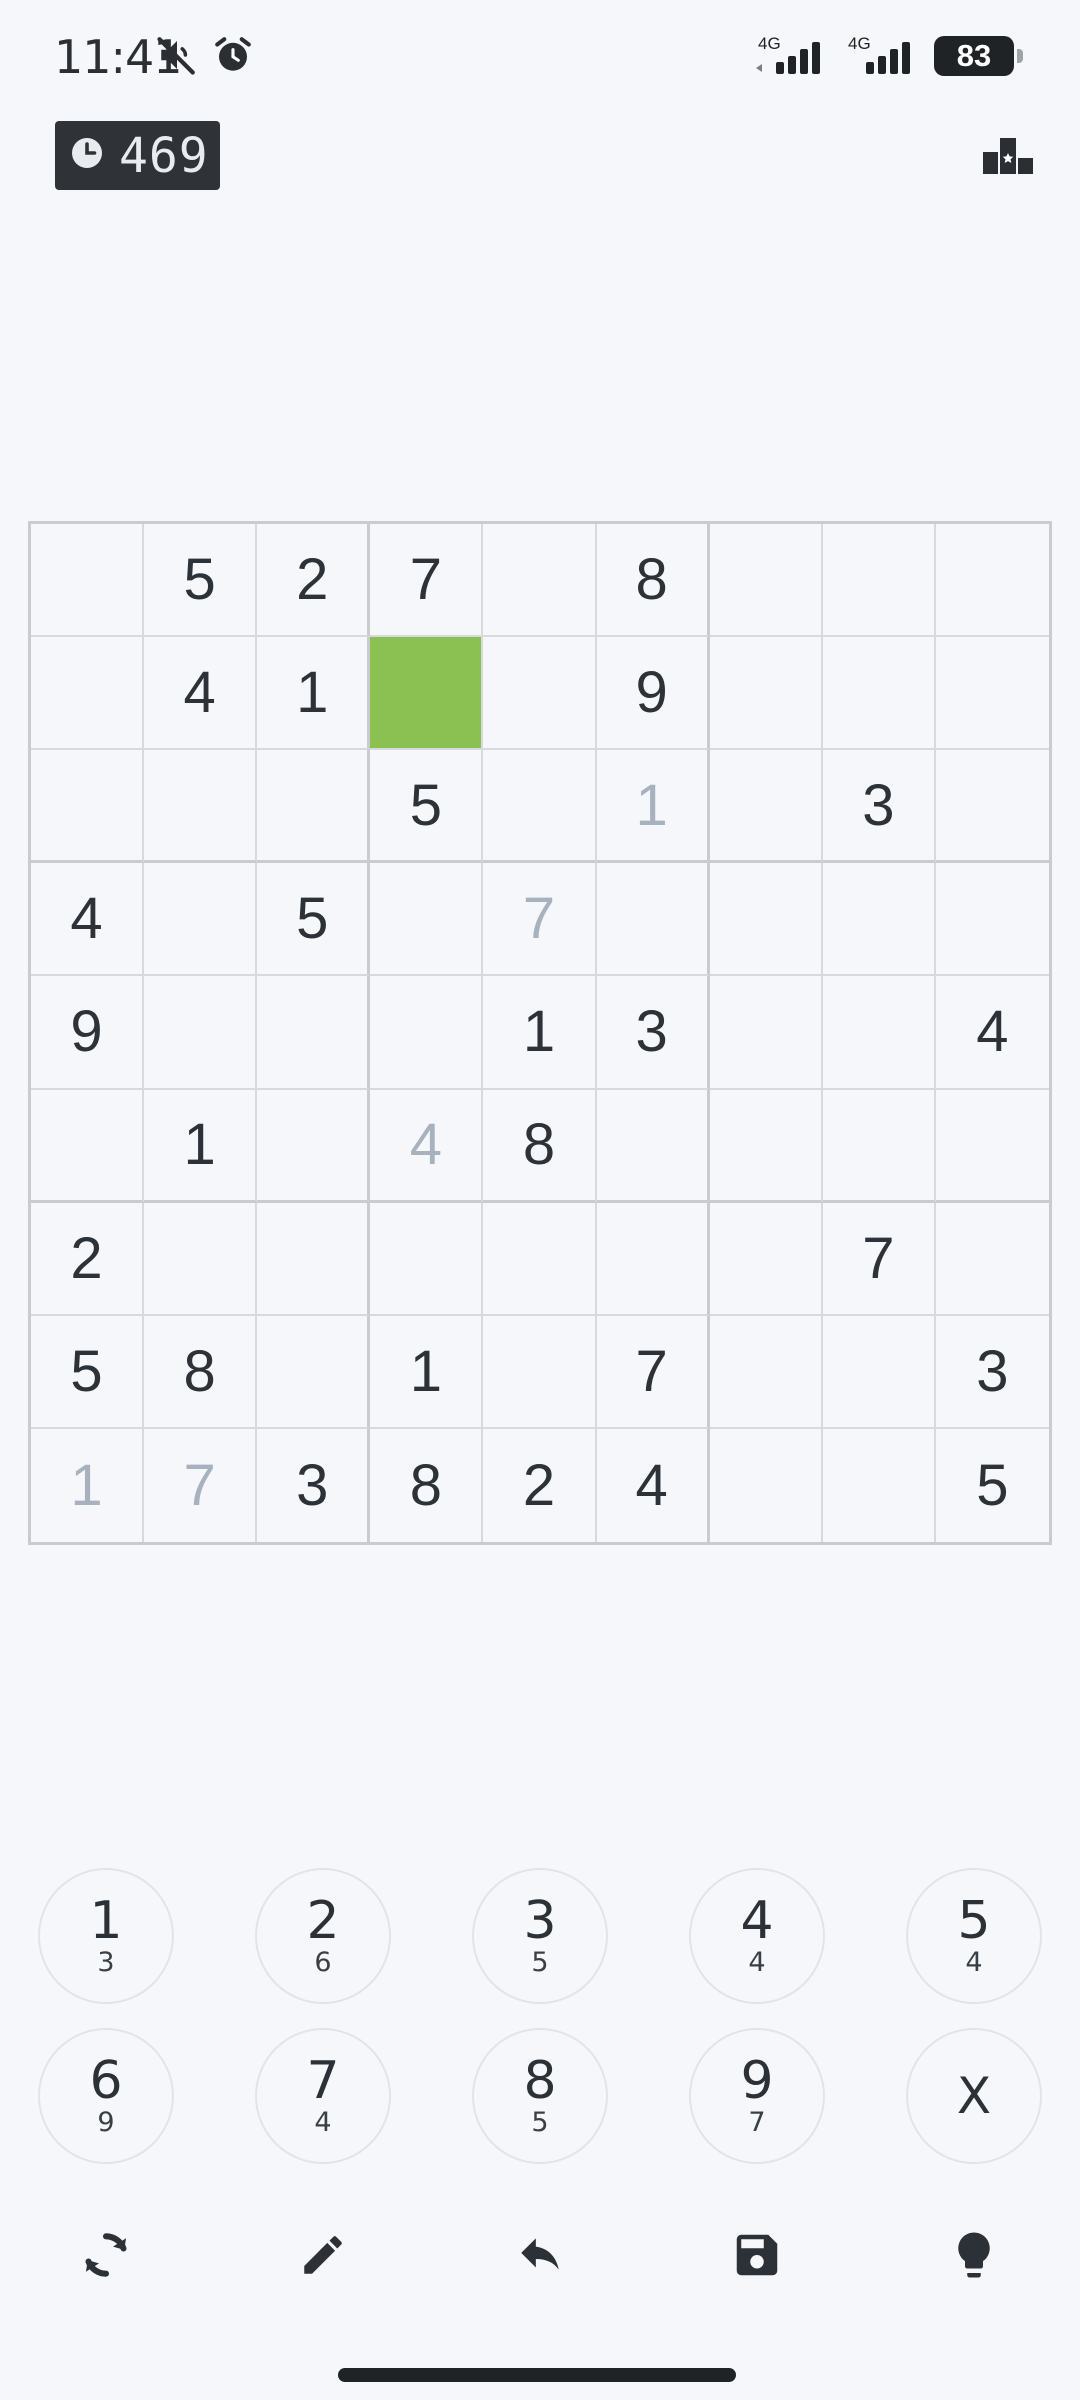  I want to click on key-number: 7, so click(323, 2081).